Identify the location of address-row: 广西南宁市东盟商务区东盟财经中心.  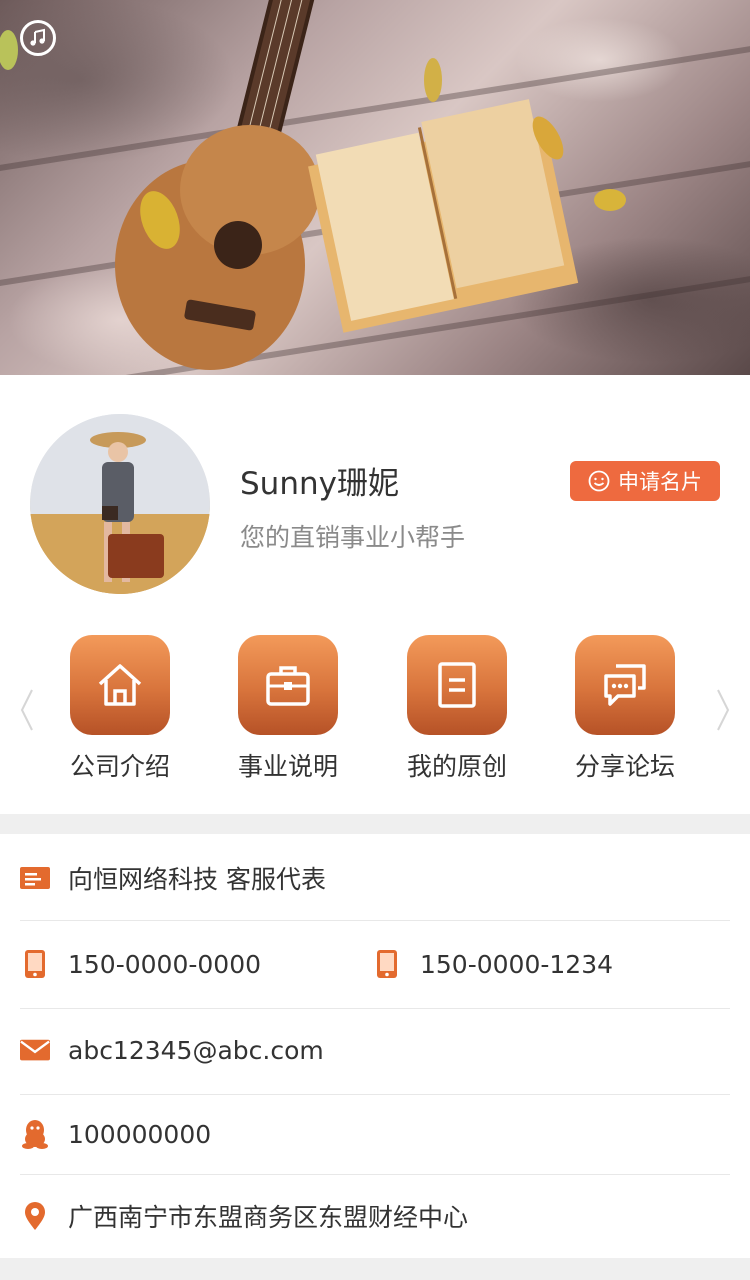
(244, 1216).